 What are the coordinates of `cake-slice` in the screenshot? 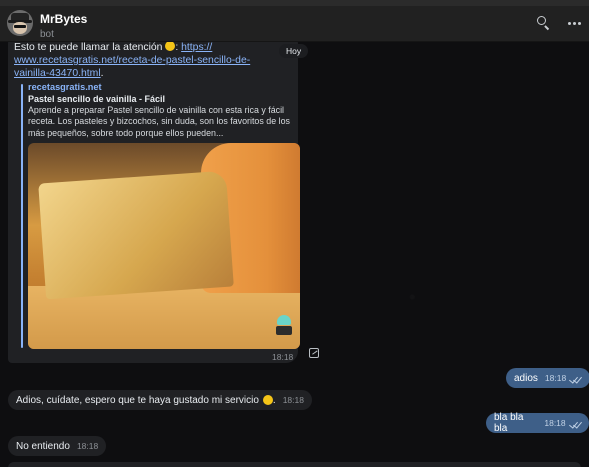 It's located at (136, 235).